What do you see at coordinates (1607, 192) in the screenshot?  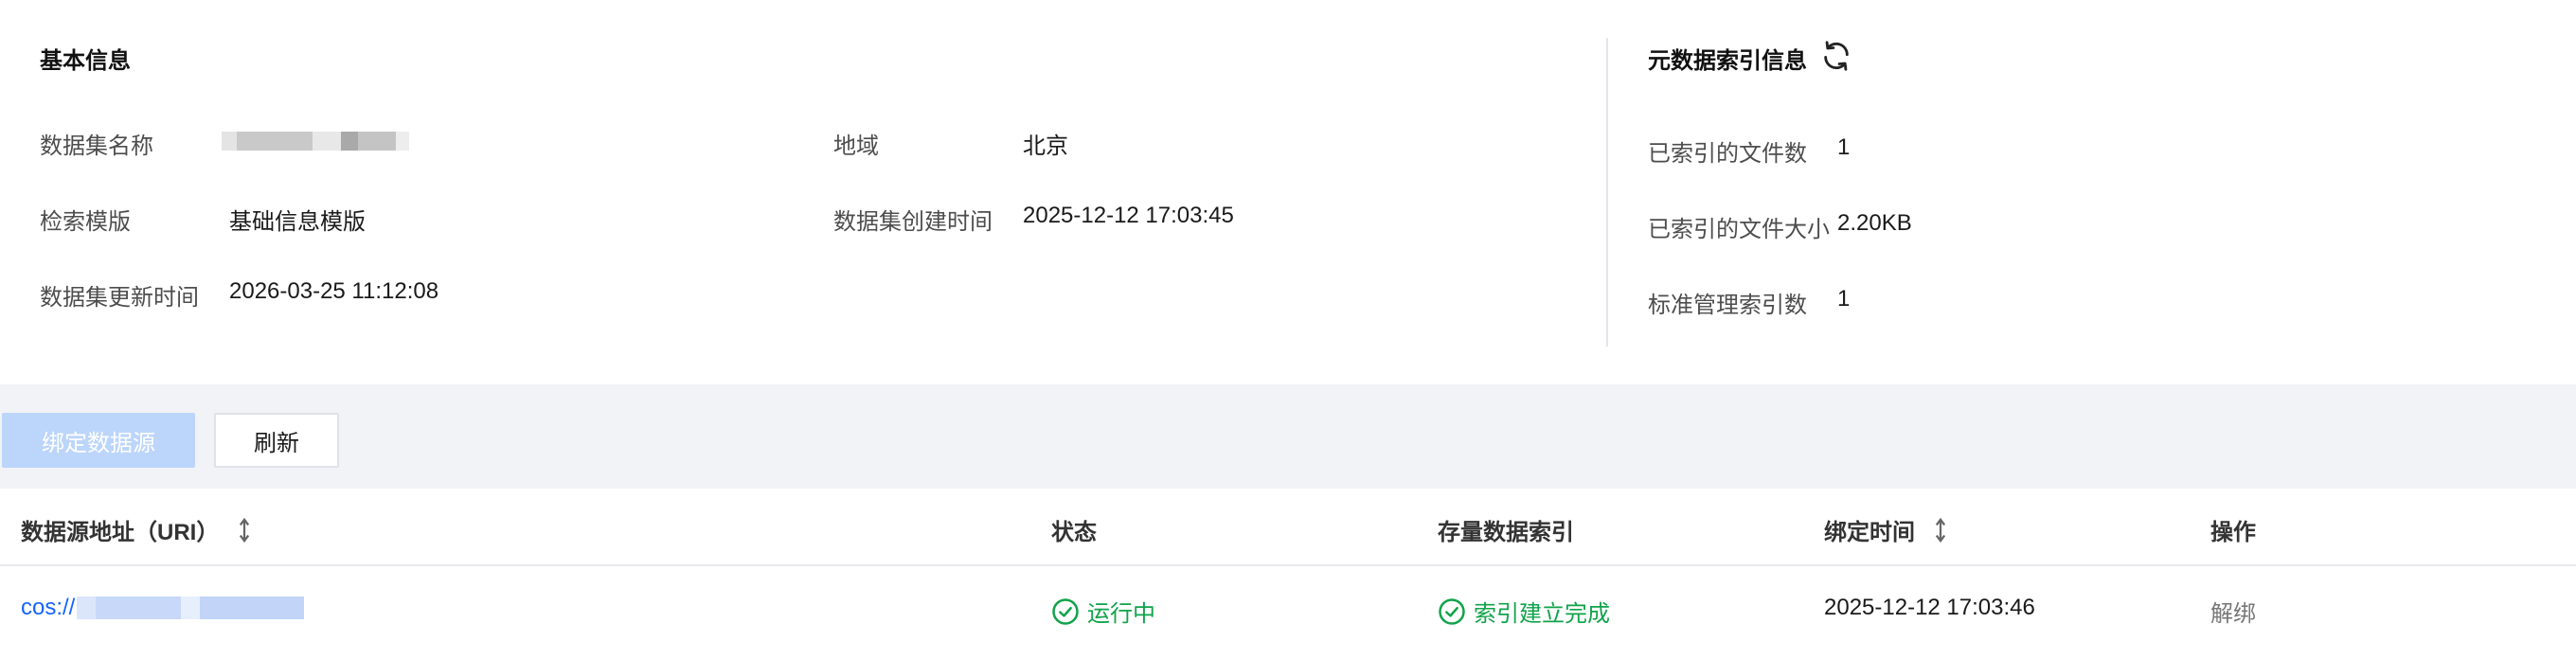 I see `section-divider` at bounding box center [1607, 192].